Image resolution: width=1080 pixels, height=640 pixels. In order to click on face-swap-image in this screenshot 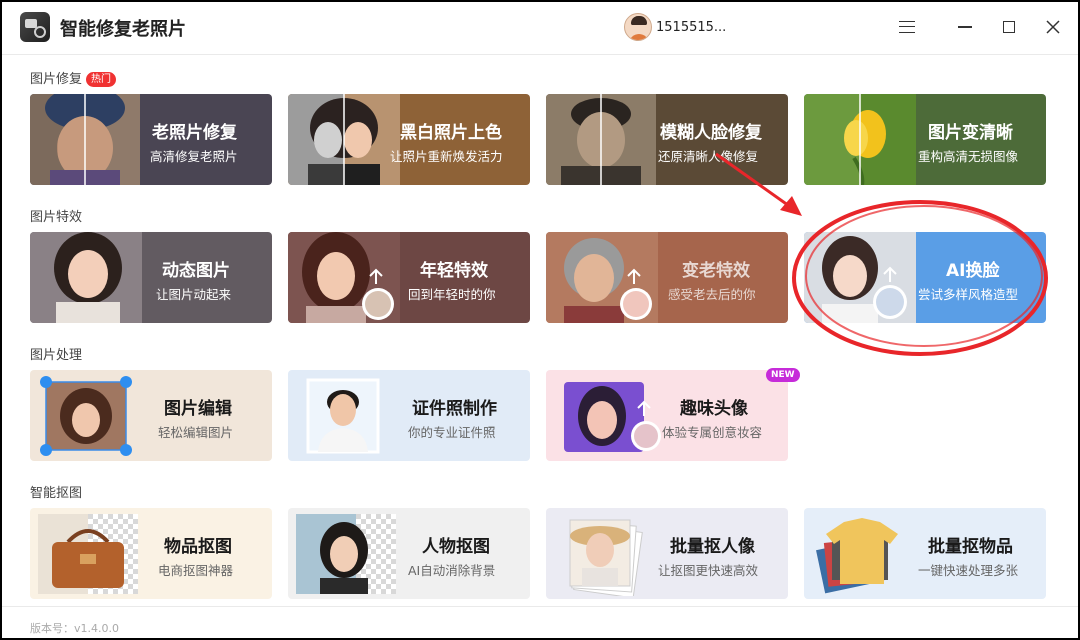, I will do `click(860, 277)`.